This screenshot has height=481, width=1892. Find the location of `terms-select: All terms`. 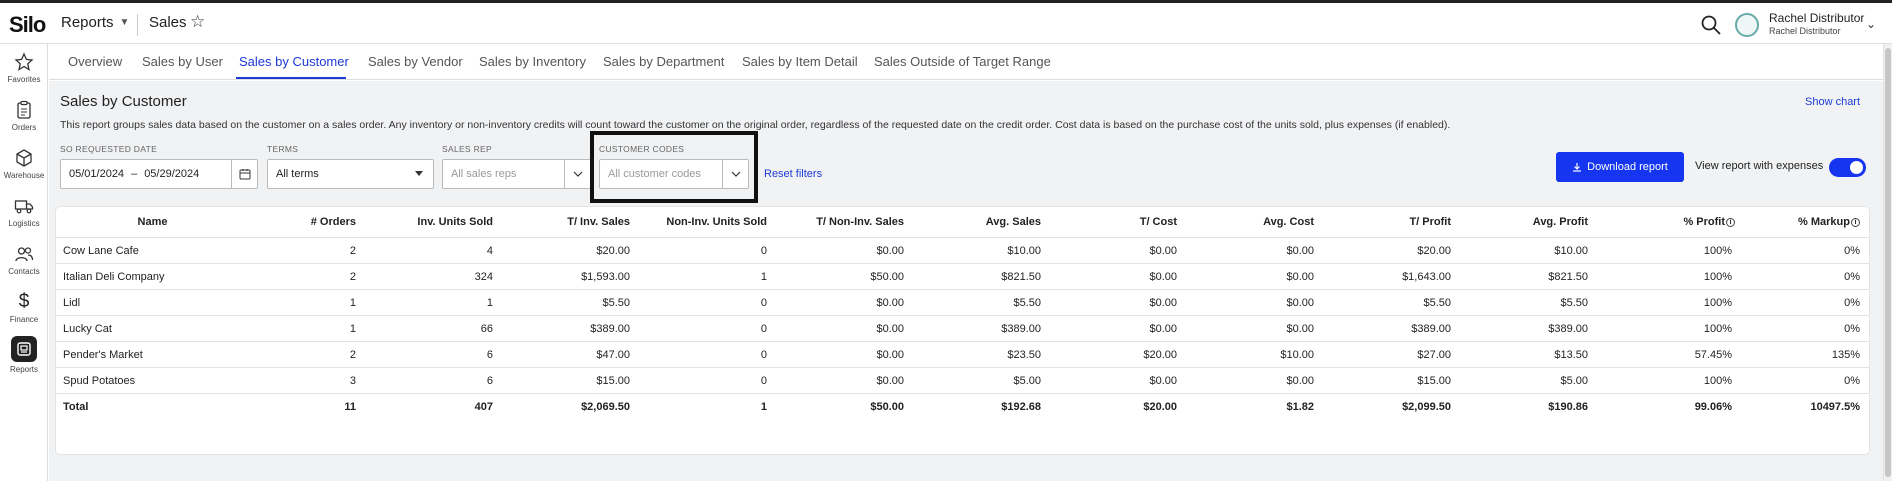

terms-select: All terms is located at coordinates (350, 174).